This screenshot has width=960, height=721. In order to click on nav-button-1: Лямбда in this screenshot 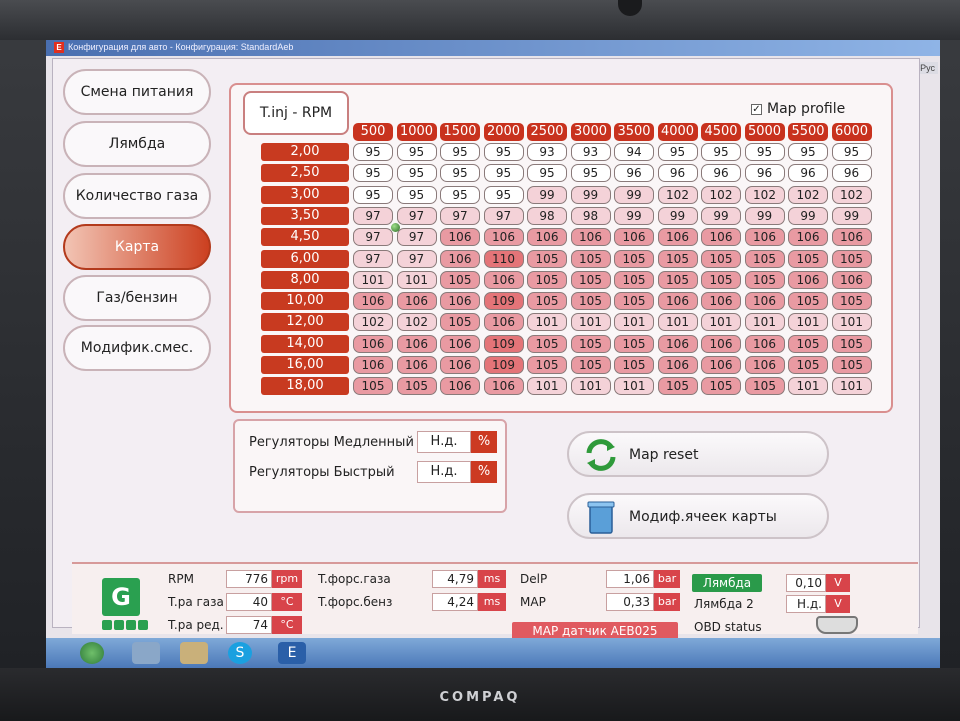, I will do `click(137, 144)`.